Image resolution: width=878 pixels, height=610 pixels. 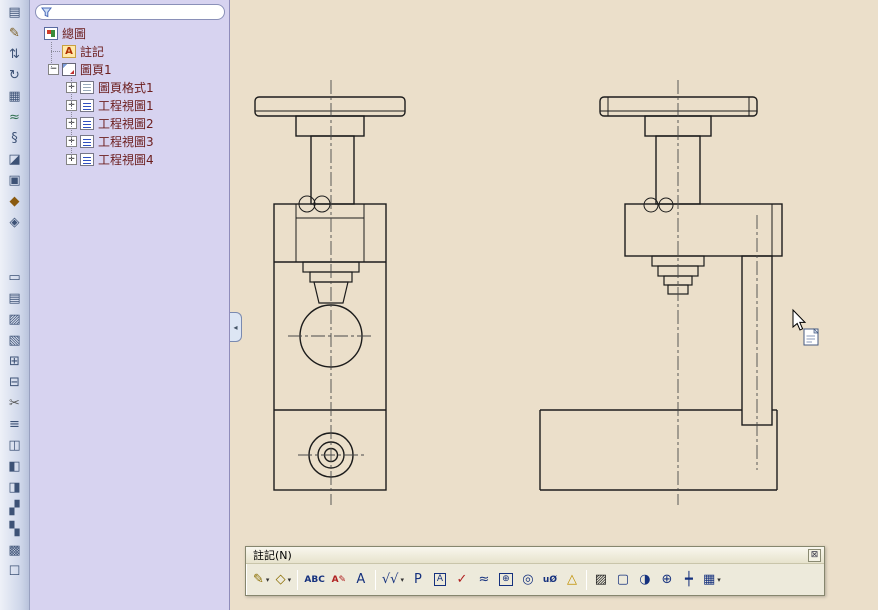 I want to click on weld-symbol-icon: P, so click(x=418, y=580).